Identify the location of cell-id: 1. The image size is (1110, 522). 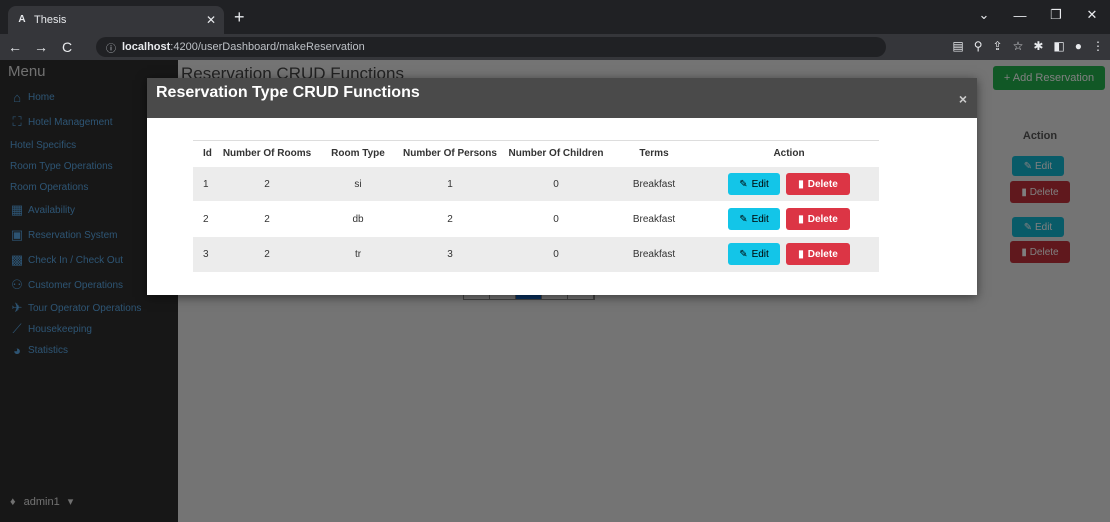
(204, 184).